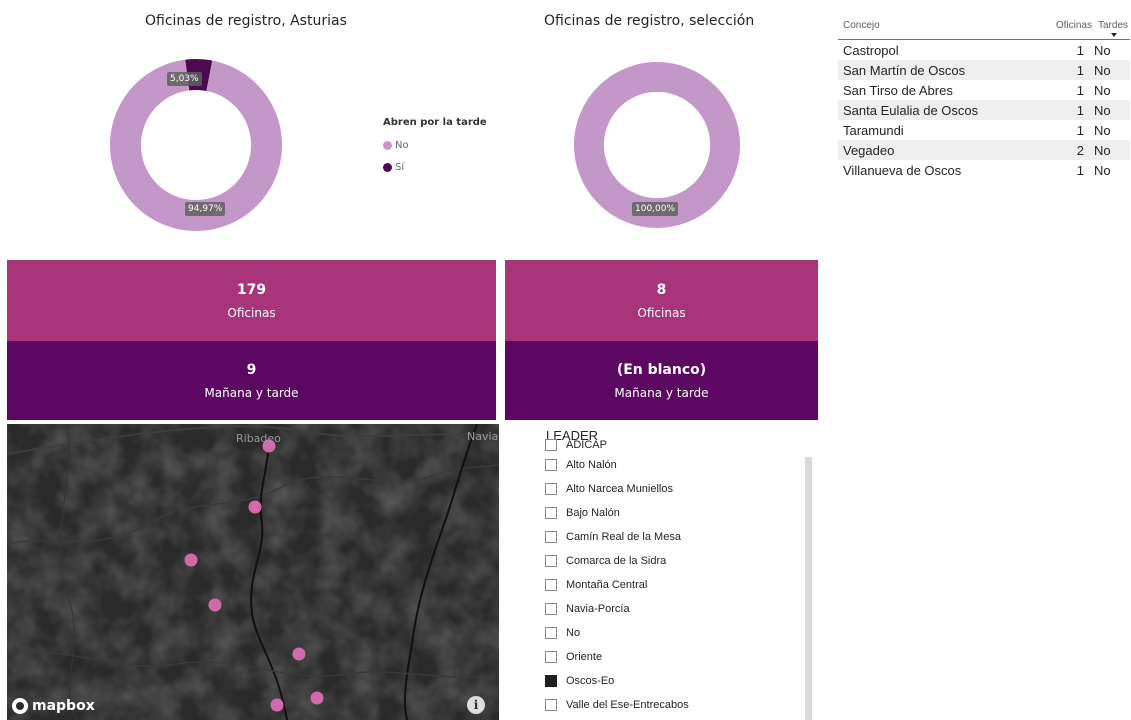  Describe the element at coordinates (984, 130) in the screenshot. I see `table-row: Taramundi 1 No` at that location.